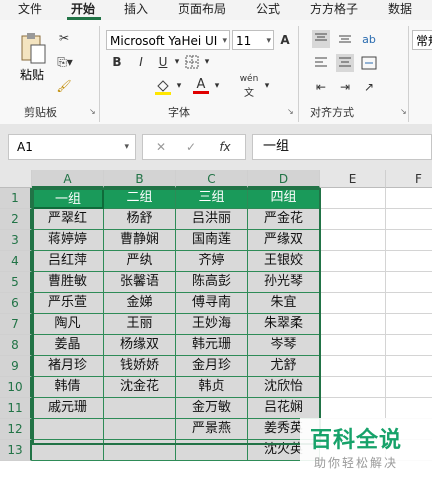  What do you see at coordinates (140, 324) in the screenshot?
I see `grid-cell: 王丽` at bounding box center [140, 324].